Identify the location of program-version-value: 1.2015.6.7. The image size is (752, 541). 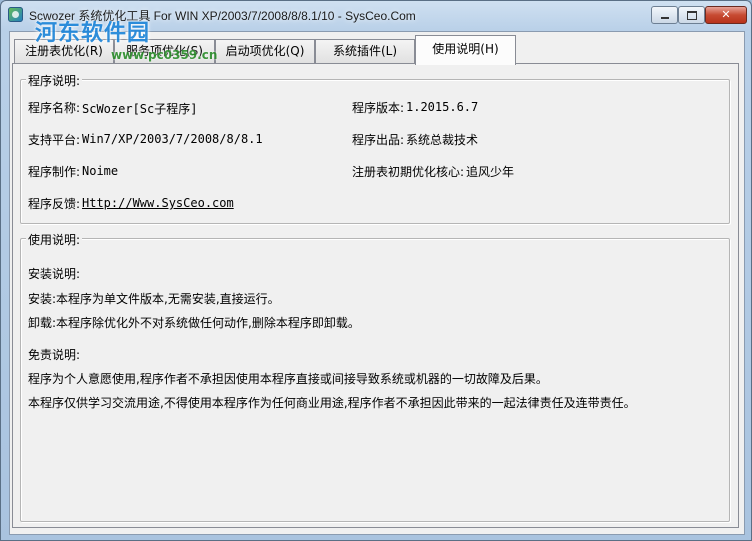
(442, 107).